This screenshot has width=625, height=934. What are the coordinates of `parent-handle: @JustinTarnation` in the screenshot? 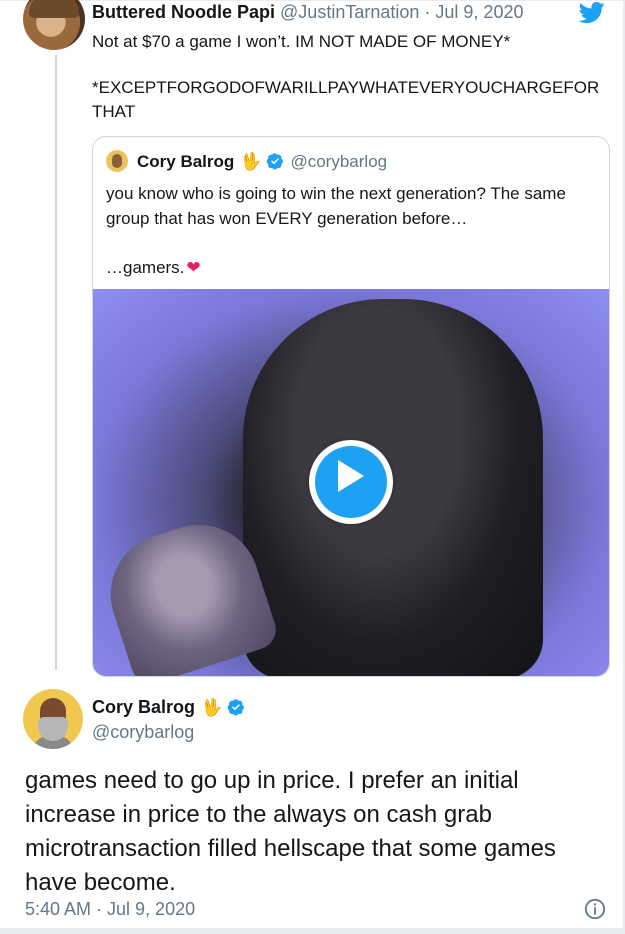 It's located at (349, 12).